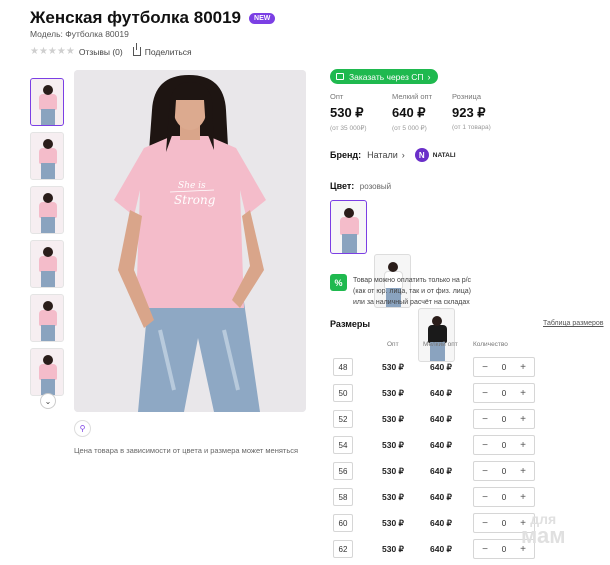 This screenshot has height=565, width=610. I want to click on header-opt: Опт, so click(393, 344).